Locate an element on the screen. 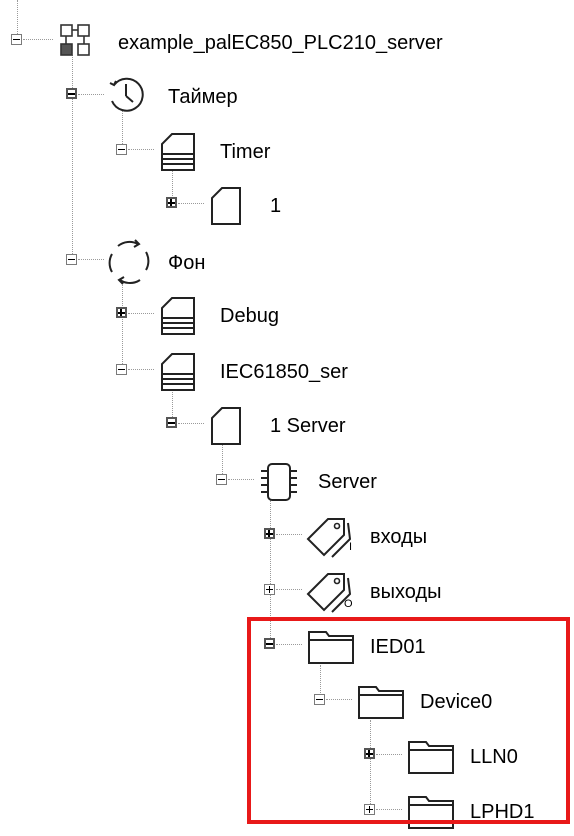 The image size is (574, 836). tree-node-root: example_palEC850_PLC210_server is located at coordinates (270, 42).